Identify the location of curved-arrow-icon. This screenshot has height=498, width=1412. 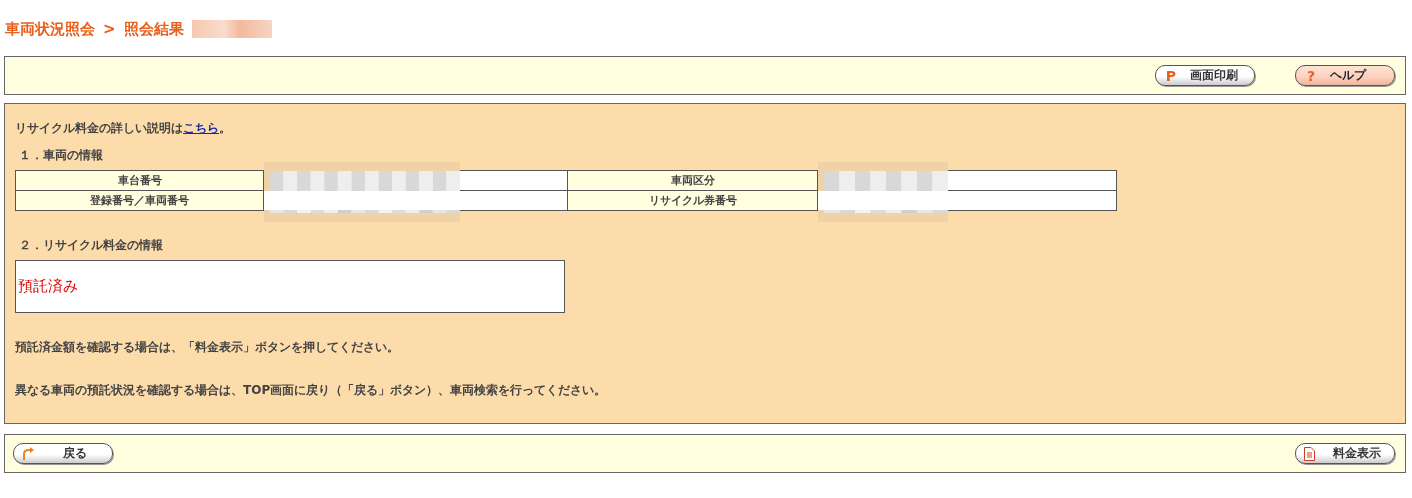
(28, 453).